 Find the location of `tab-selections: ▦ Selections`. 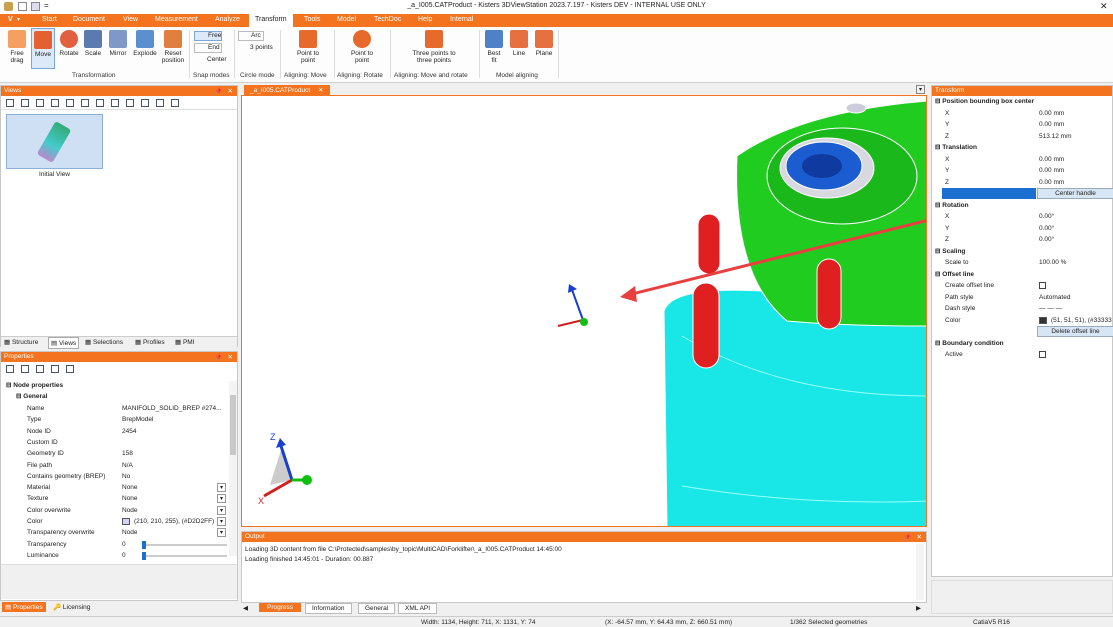

tab-selections: ▦ Selections is located at coordinates (104, 342).